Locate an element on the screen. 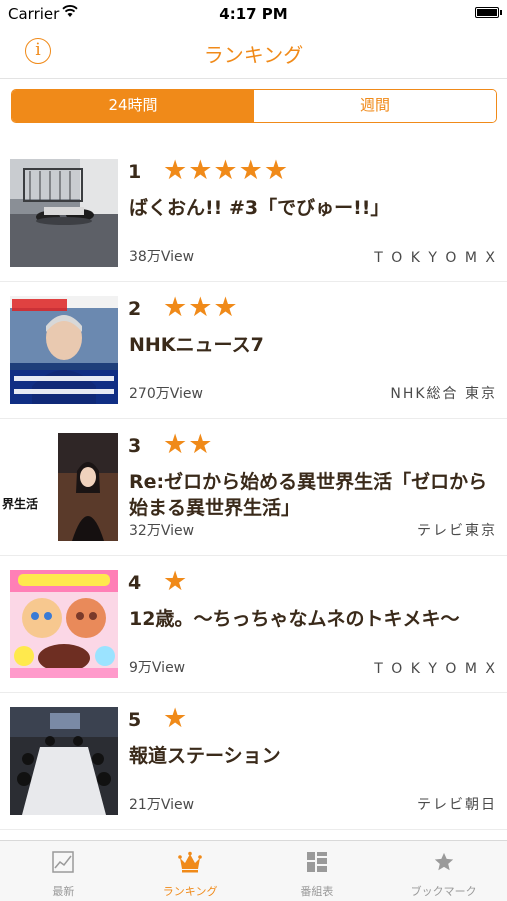 The height and width of the screenshot is (901, 507). segment-24h: 24時間 is located at coordinates (133, 106).